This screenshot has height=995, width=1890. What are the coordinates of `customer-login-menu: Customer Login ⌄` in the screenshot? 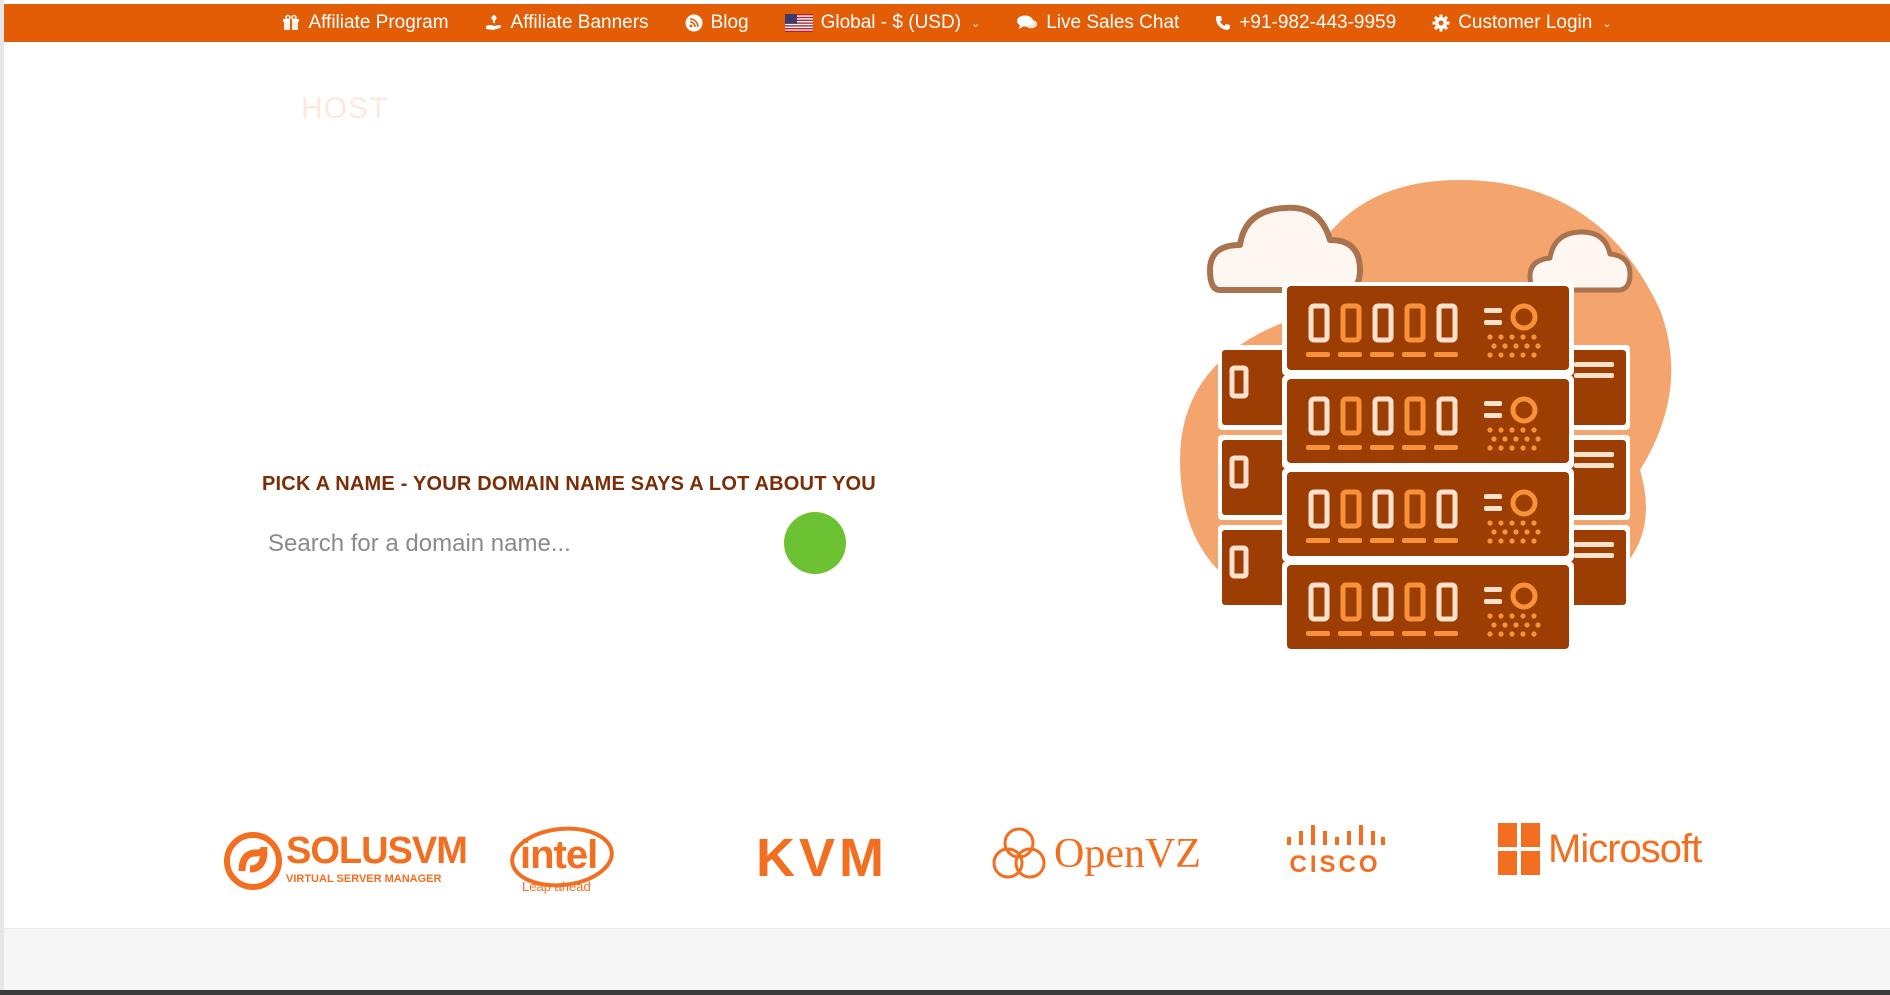 It's located at (1522, 23).